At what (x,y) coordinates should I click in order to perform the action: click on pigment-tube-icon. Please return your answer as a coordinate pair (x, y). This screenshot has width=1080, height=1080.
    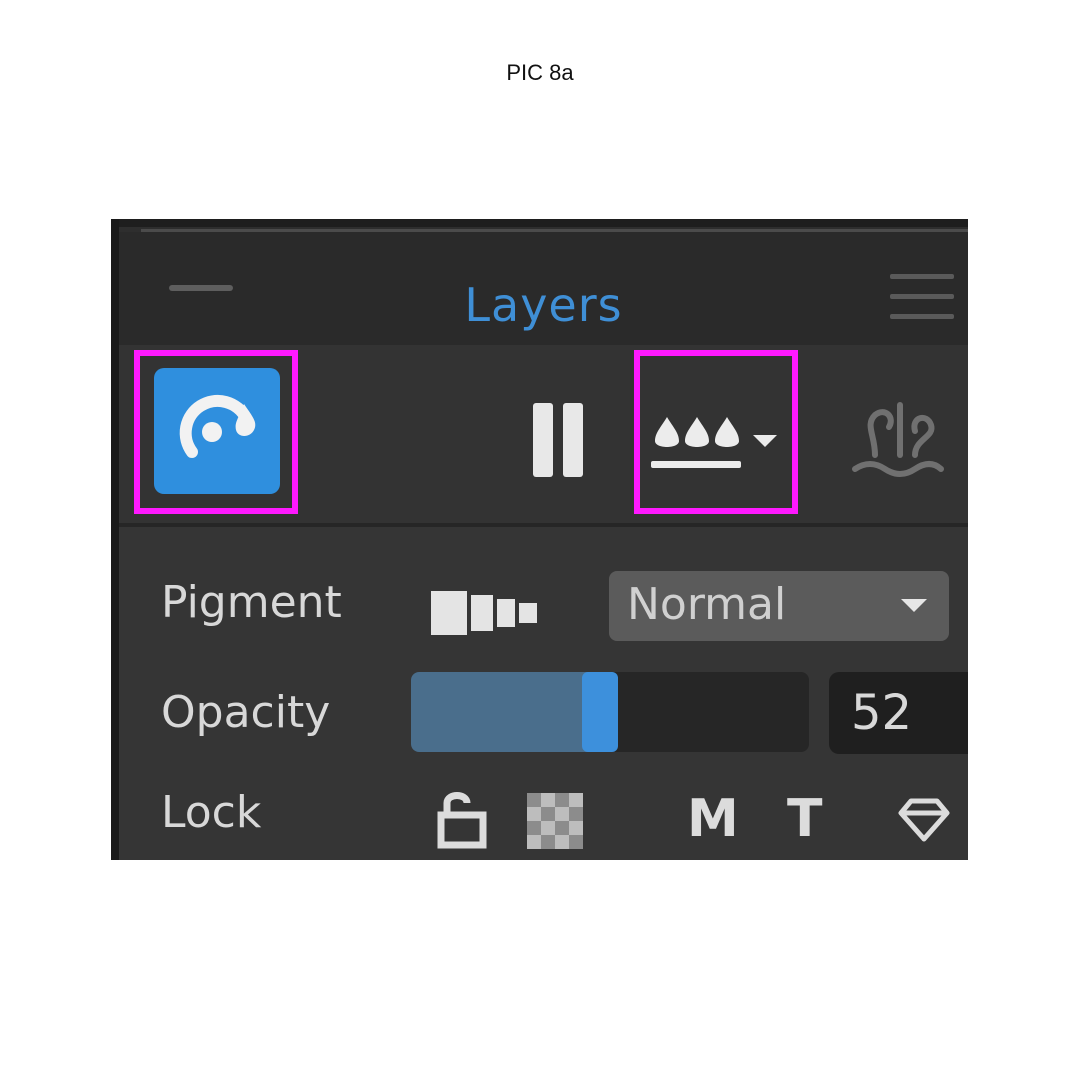
    Looking at the image, I should click on (484, 613).